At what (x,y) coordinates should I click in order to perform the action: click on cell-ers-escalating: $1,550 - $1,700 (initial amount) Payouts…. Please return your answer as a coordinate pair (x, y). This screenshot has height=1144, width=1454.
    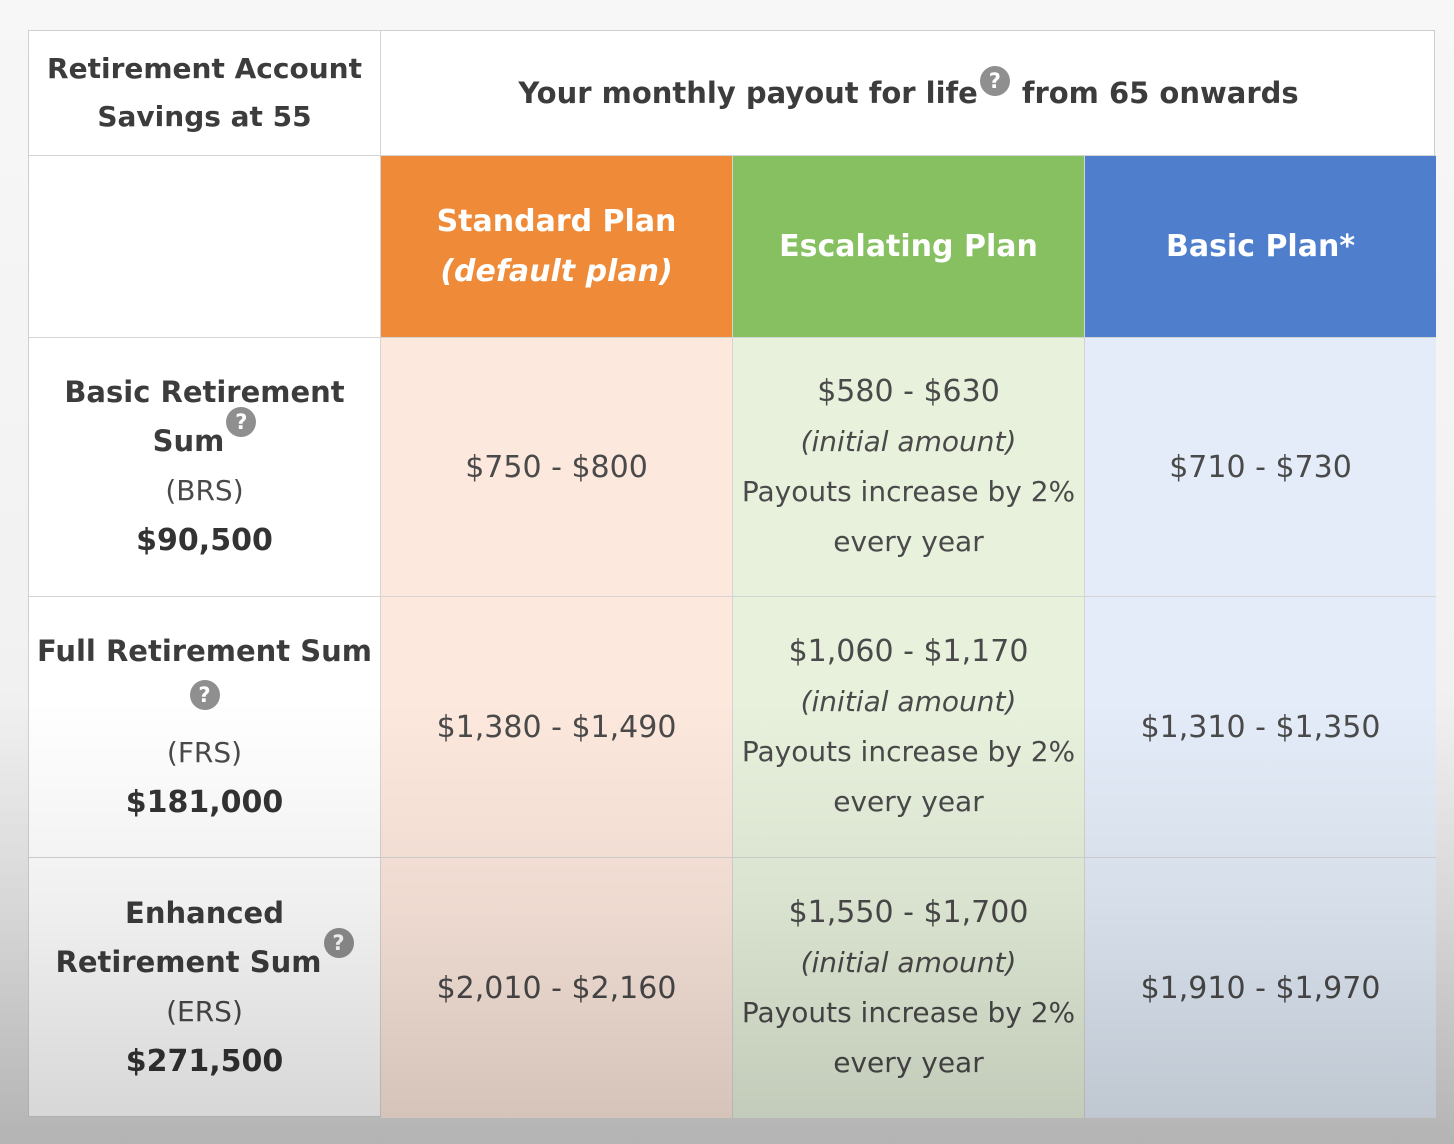
    Looking at the image, I should click on (909, 988).